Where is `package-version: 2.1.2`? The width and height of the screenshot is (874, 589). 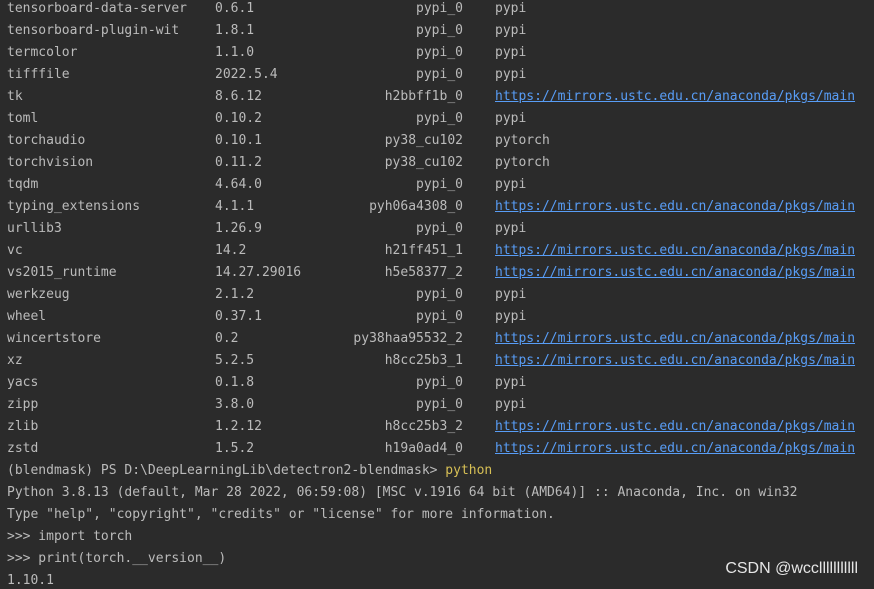
package-version: 2.1.2 is located at coordinates (235, 294).